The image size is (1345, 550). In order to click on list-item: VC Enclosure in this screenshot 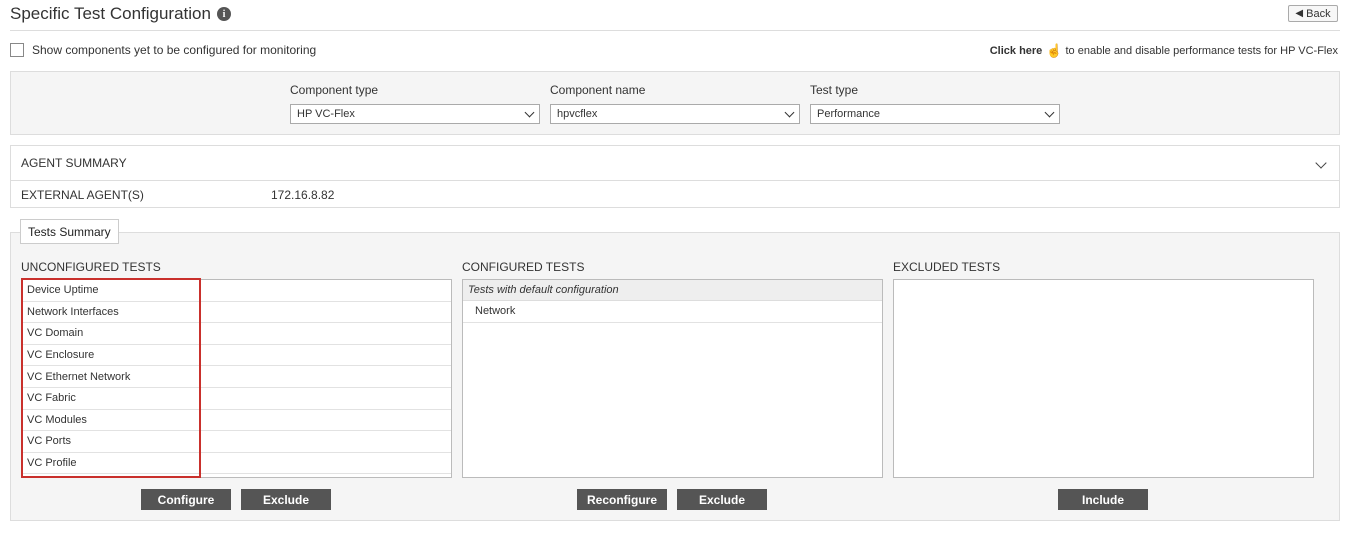, I will do `click(236, 356)`.